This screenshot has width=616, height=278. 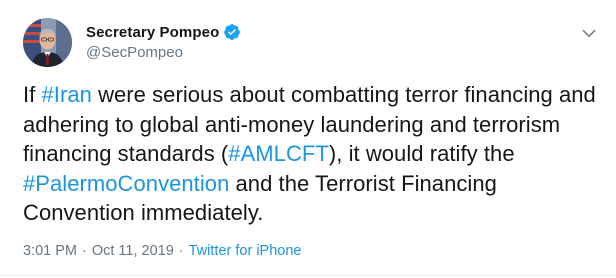 I want to click on avatar, so click(x=47, y=42).